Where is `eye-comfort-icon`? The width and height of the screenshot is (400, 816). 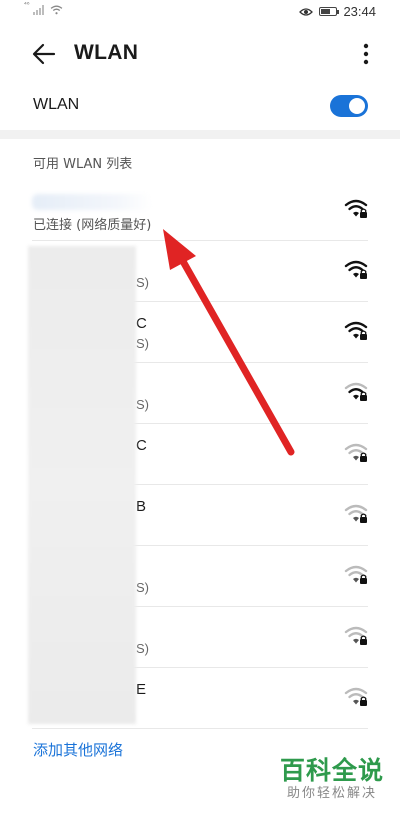
eye-comfort-icon is located at coordinates (306, 11).